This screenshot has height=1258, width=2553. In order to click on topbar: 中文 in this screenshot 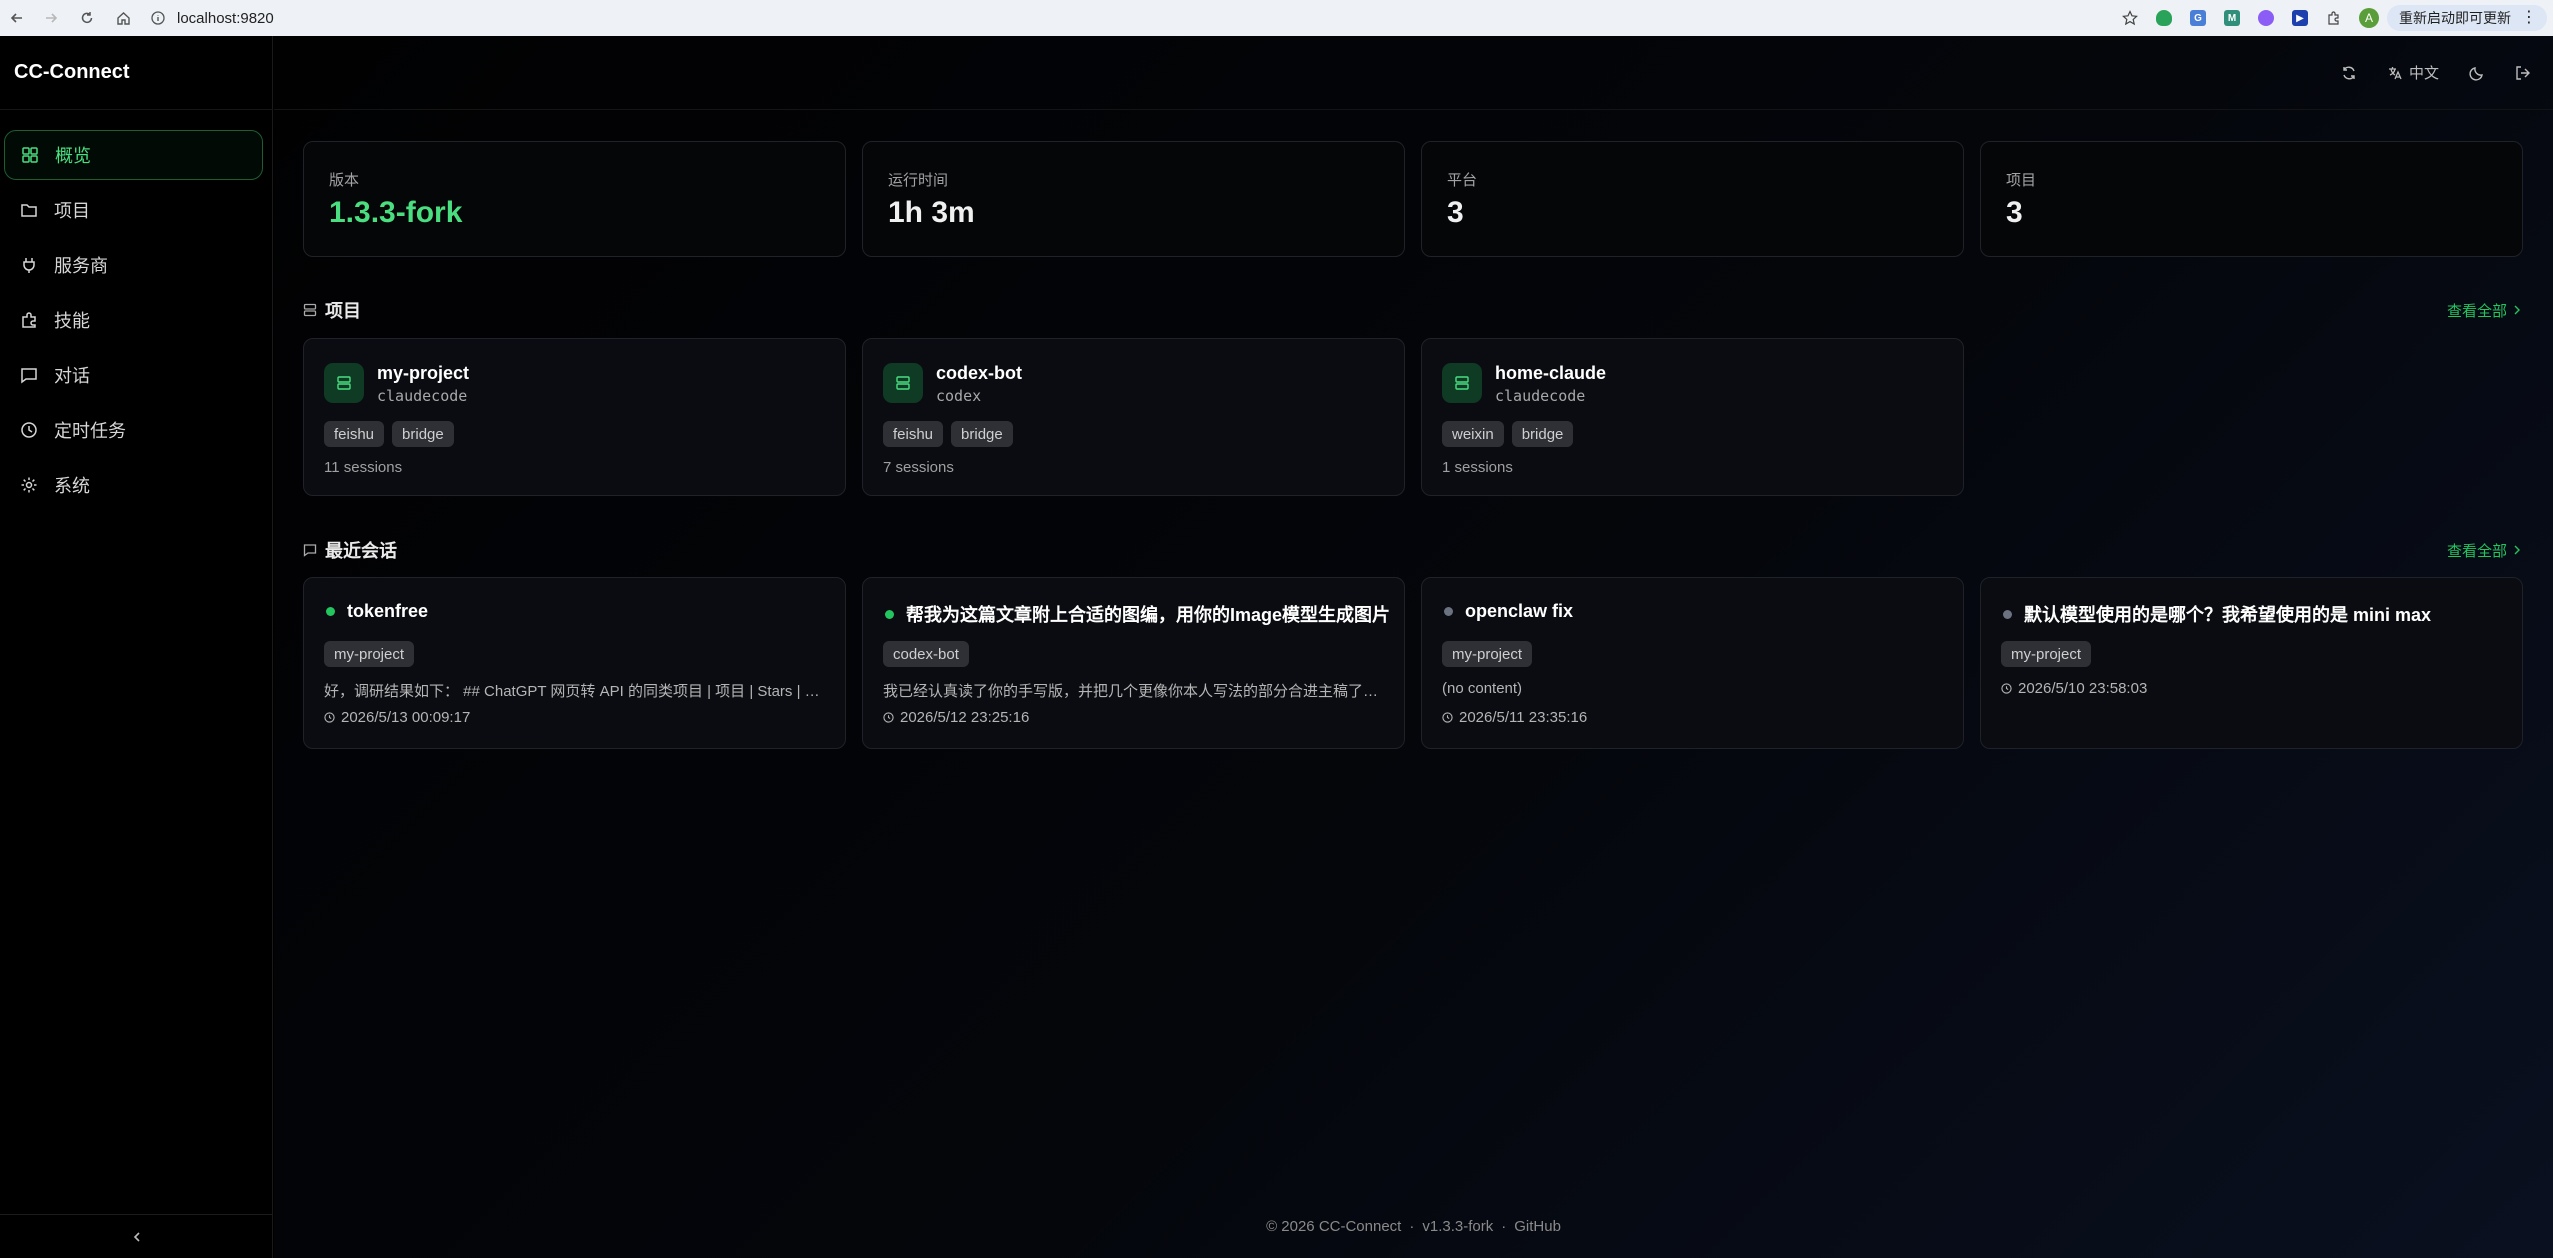, I will do `click(1413, 73)`.